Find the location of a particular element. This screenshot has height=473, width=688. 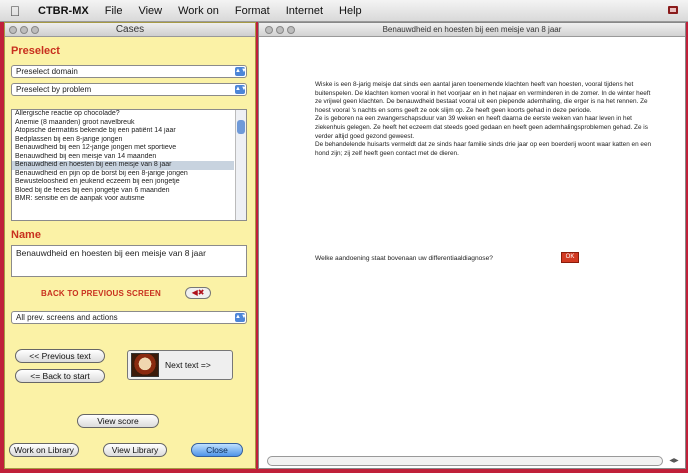

preselect-problem-value: Preselect by problem is located at coordinates (54, 89).